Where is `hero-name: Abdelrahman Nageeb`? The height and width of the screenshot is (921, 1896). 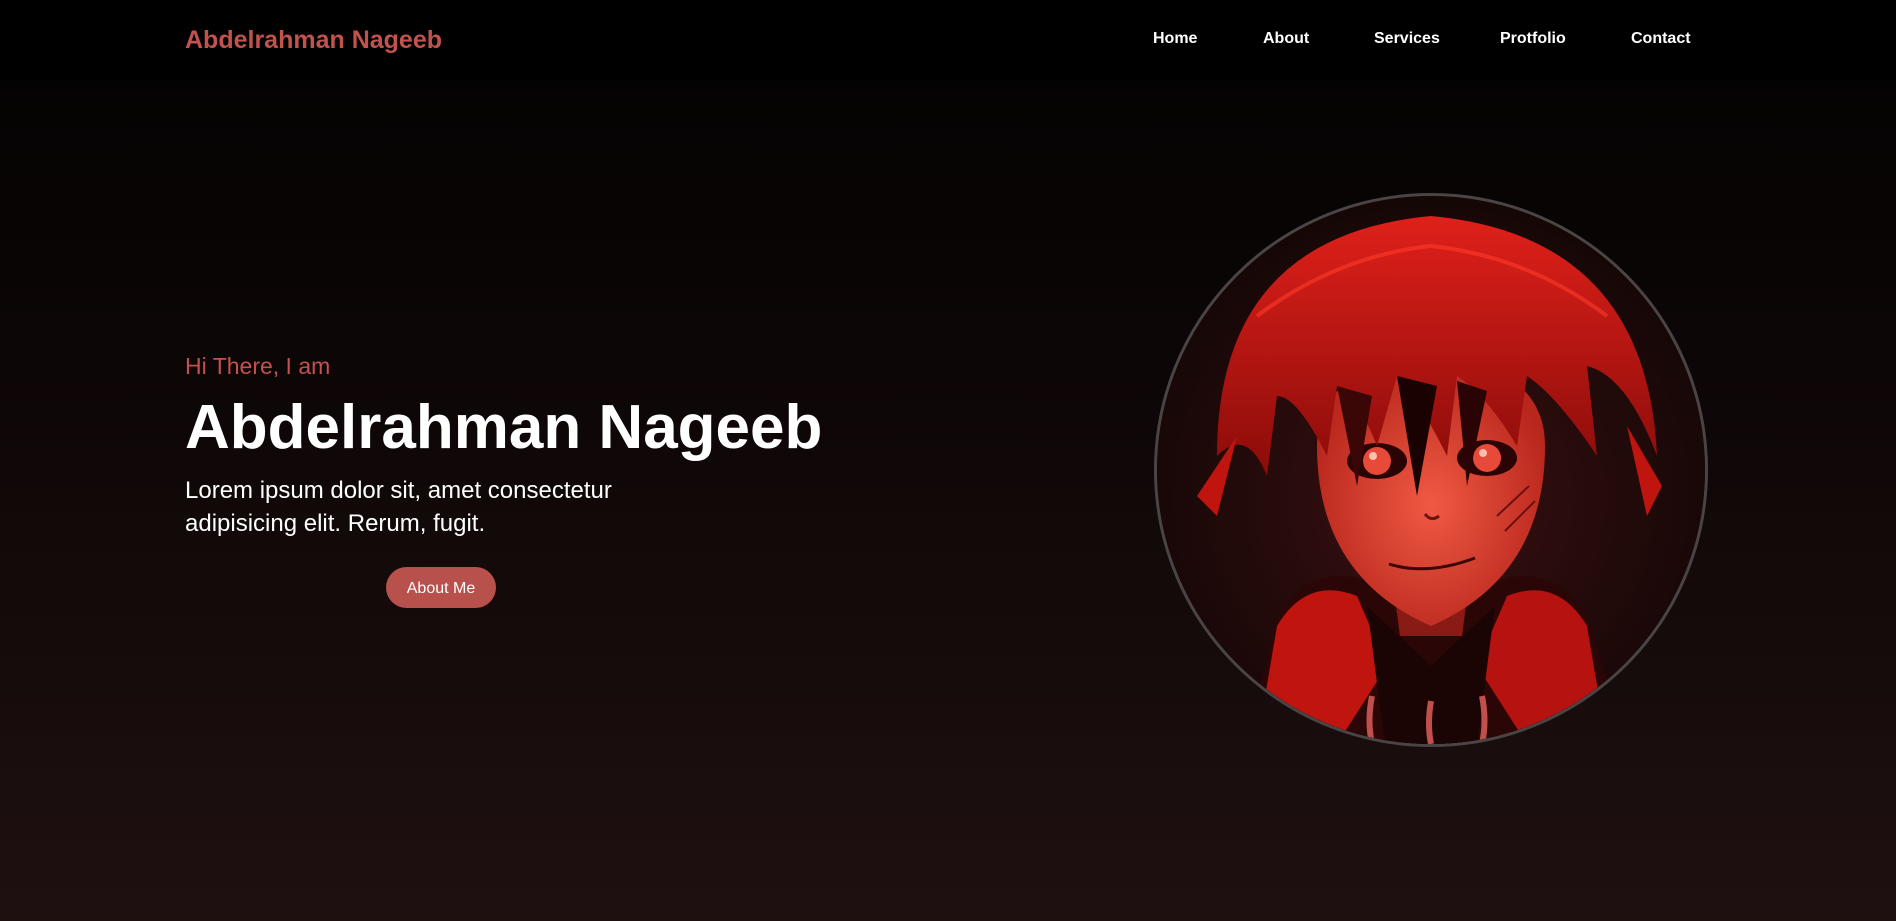
hero-name: Abdelrahman Nageeb is located at coordinates (504, 427).